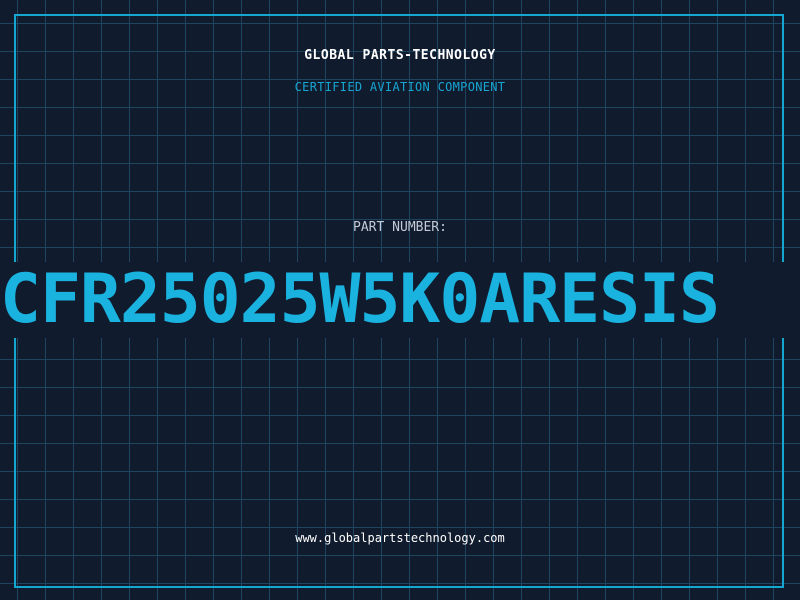 The height and width of the screenshot is (600, 800). Describe the element at coordinates (400, 227) in the screenshot. I see `part-number-label: PART NUMBER:` at that location.